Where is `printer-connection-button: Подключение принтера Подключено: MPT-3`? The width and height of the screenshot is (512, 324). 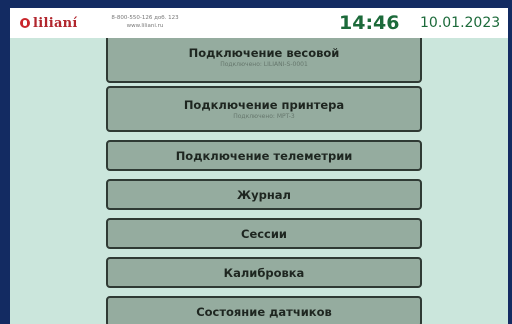
printer-connection-button: Подключение принтера Подключено: MPT-3 is located at coordinates (264, 109).